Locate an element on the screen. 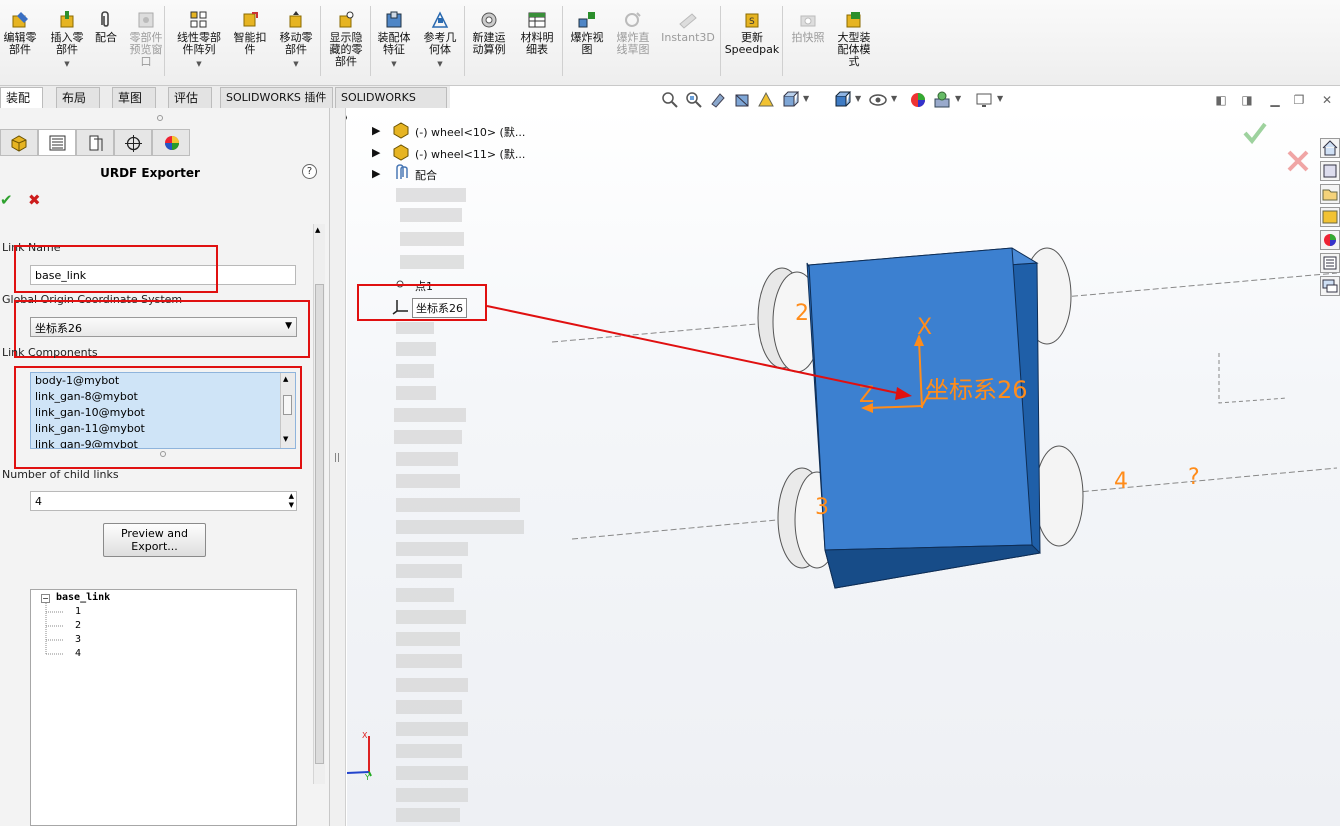 This screenshot has width=1340, height=826. tab-assembly: 装配体 is located at coordinates (21, 106).